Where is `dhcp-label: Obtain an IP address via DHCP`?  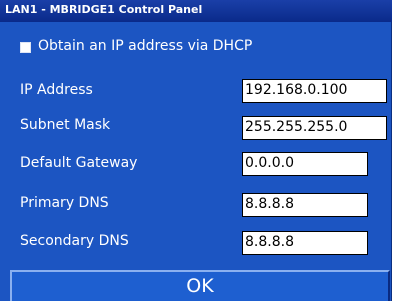 dhcp-label: Obtain an IP address via DHCP is located at coordinates (145, 46).